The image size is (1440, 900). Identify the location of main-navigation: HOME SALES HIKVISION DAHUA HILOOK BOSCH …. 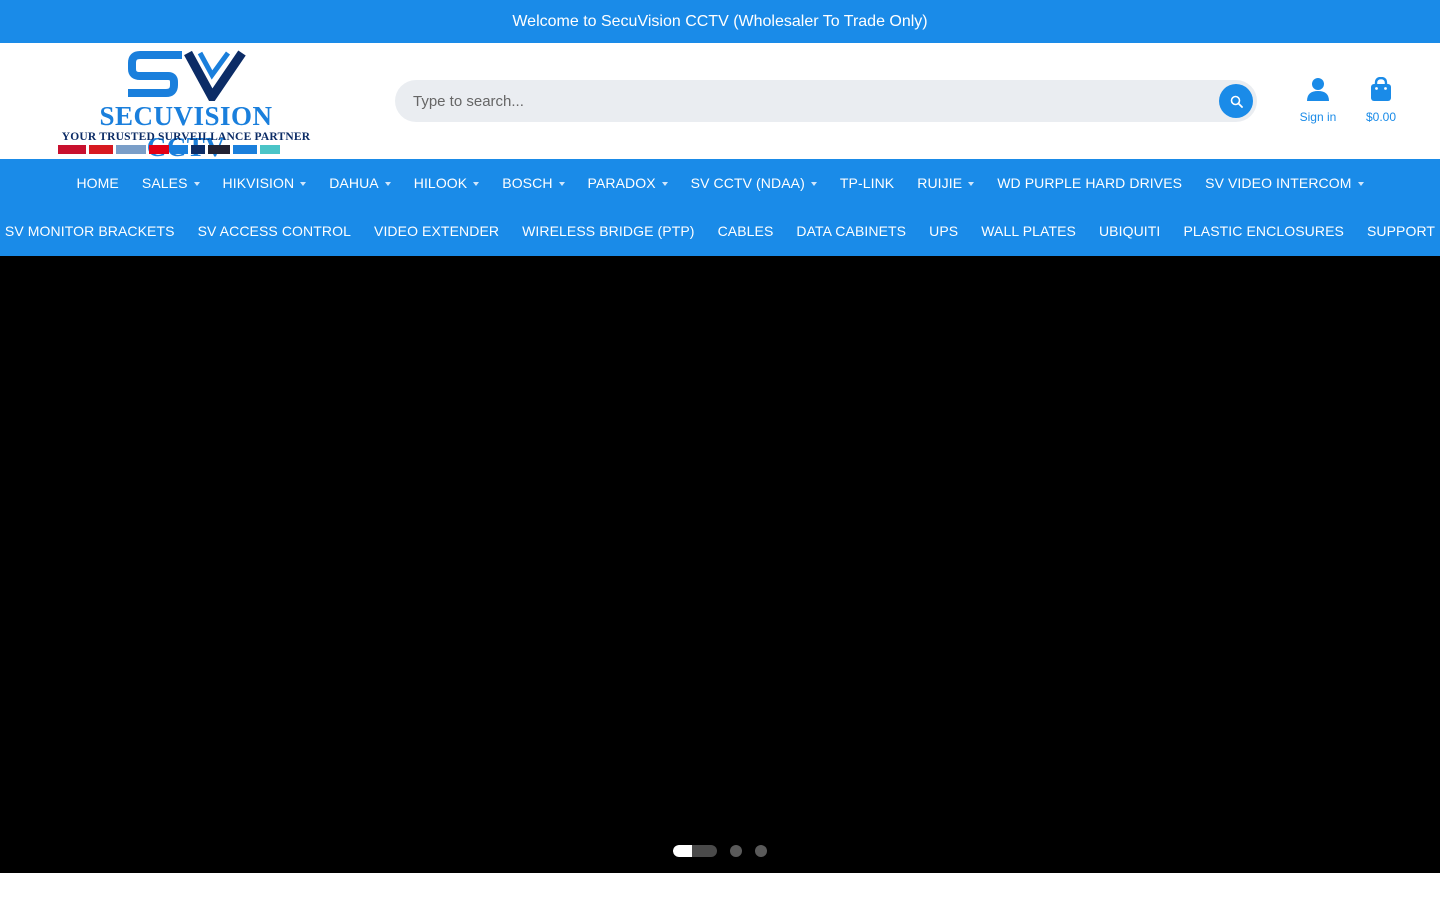
(720, 207).